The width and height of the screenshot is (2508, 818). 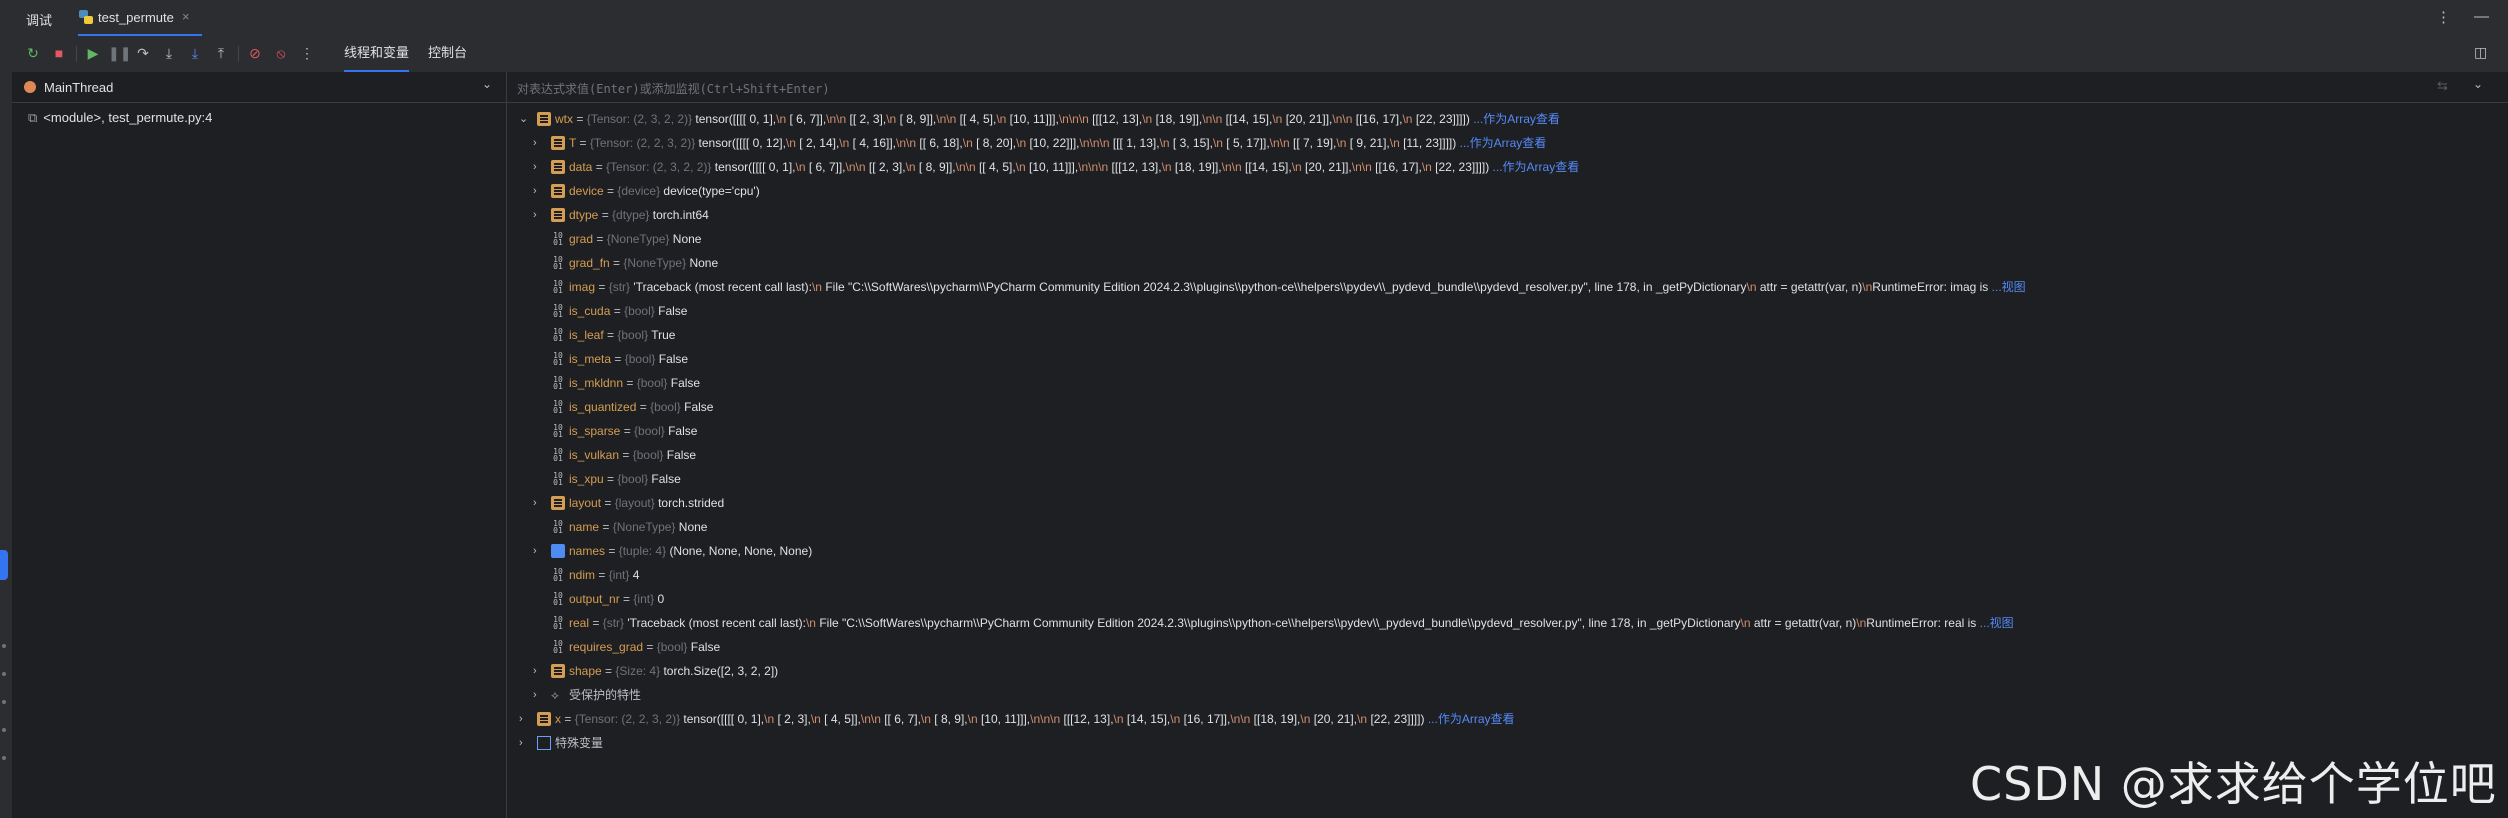 I want to click on variable-row: 10 01 is_meta = {bool} False, so click(x=1502, y=359).